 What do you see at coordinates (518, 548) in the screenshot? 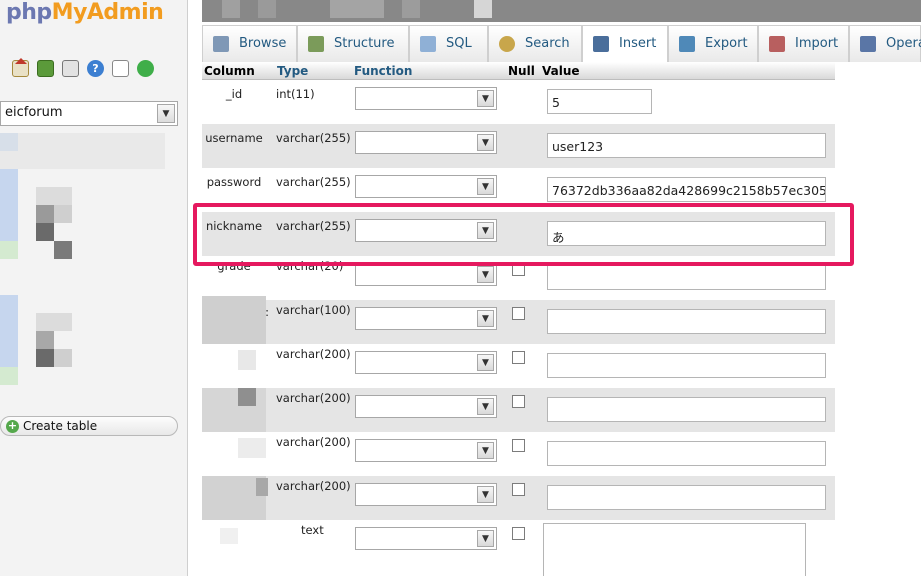
I see `table-row: text ▼` at bounding box center [518, 548].